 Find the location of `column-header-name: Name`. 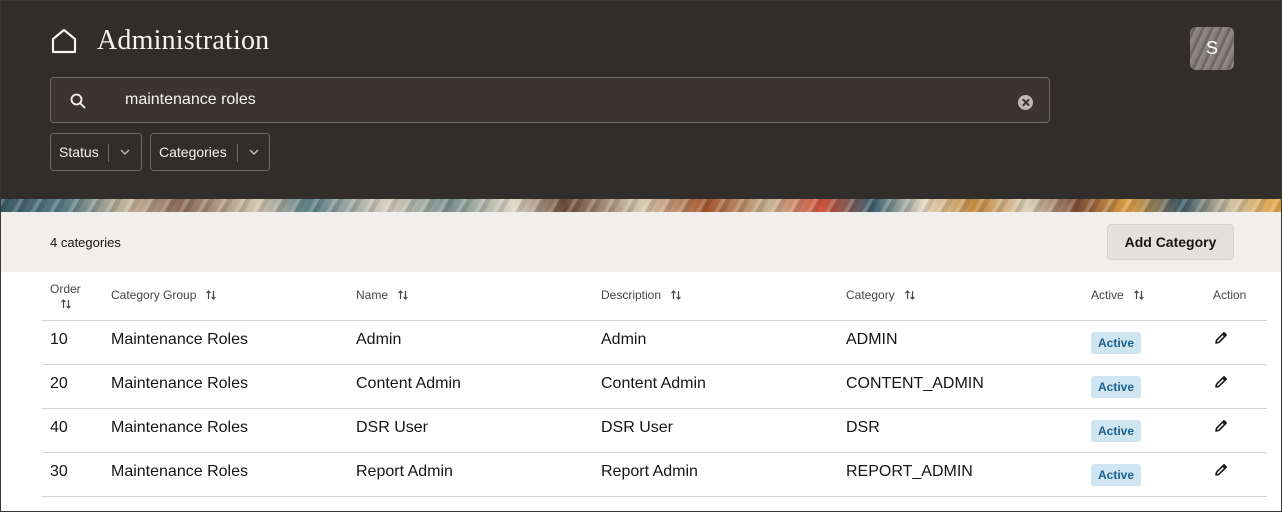

column-header-name: Name is located at coordinates (382, 295).